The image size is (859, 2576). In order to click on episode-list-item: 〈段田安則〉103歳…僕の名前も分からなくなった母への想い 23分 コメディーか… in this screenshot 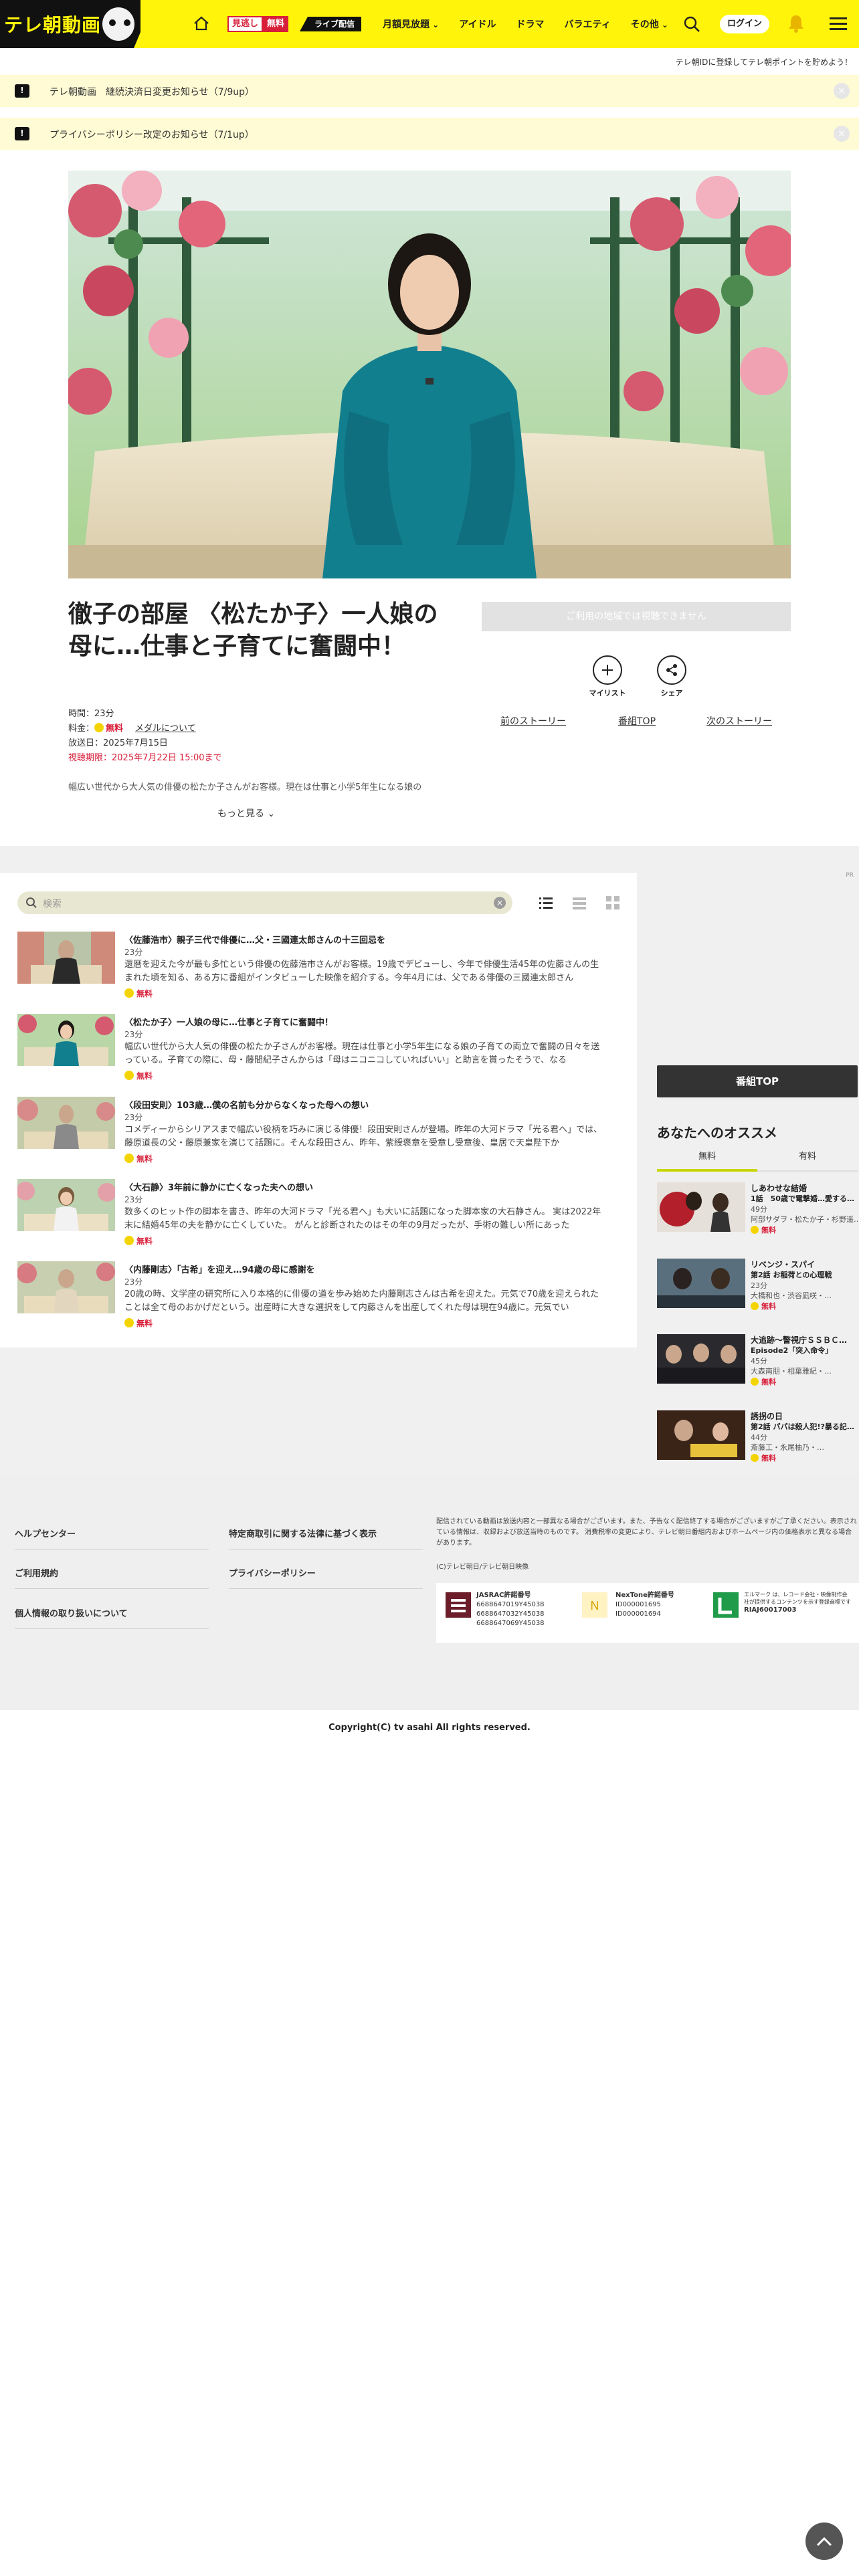, I will do `click(311, 1131)`.